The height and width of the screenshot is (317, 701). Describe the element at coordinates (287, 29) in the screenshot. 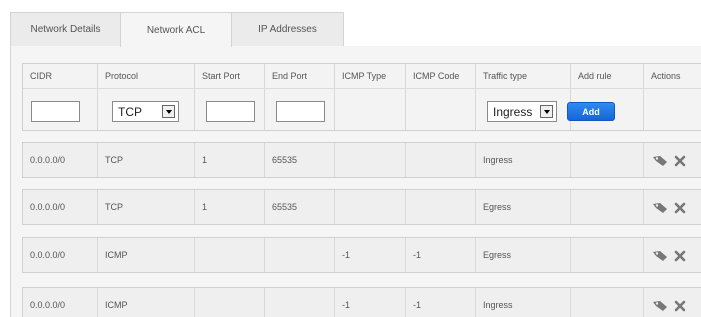

I see `tab-ip-addresses: IP Addresses` at that location.